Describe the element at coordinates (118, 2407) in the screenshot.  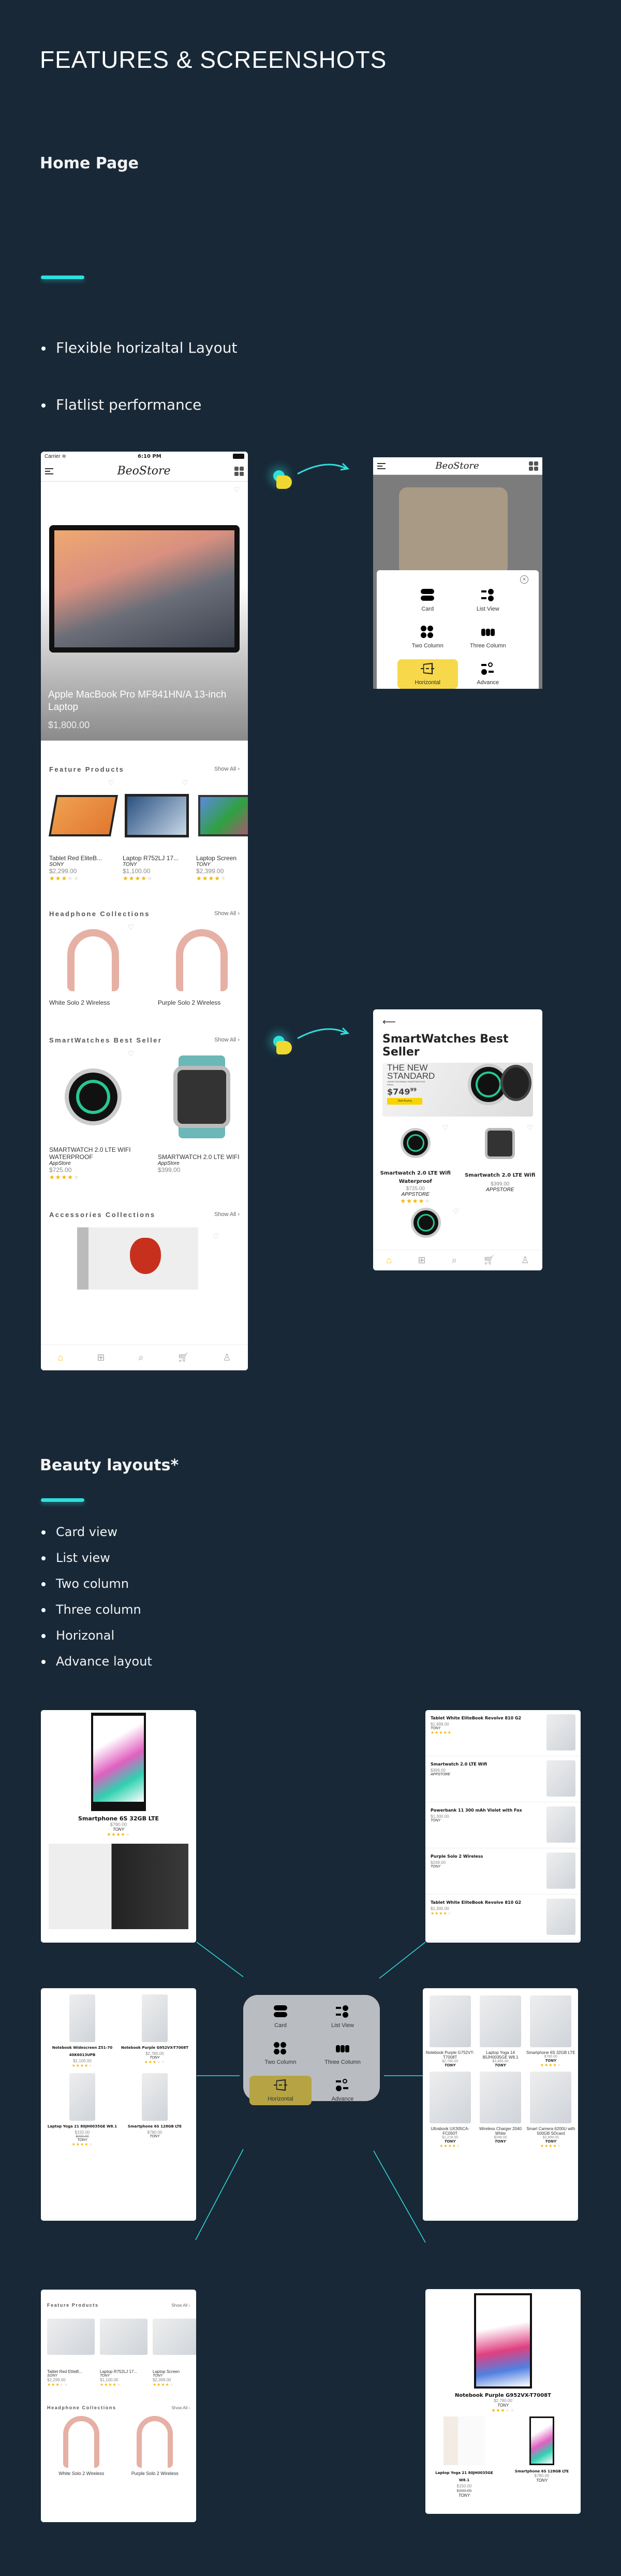
I see `section-header: Headphone Collections Show All ›` at that location.